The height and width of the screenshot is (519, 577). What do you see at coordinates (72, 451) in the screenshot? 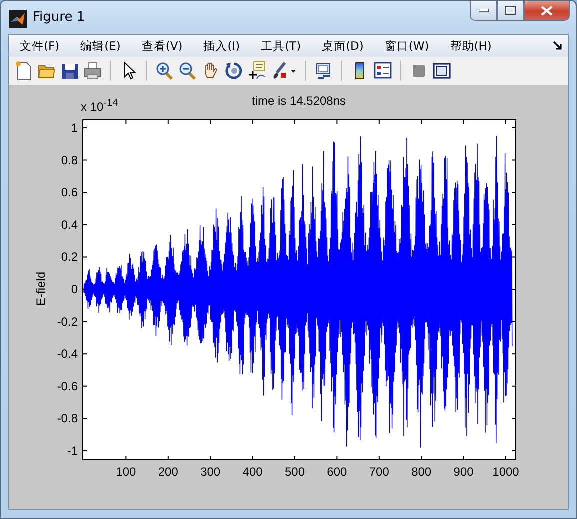
I see `y-tick-label: -1` at bounding box center [72, 451].